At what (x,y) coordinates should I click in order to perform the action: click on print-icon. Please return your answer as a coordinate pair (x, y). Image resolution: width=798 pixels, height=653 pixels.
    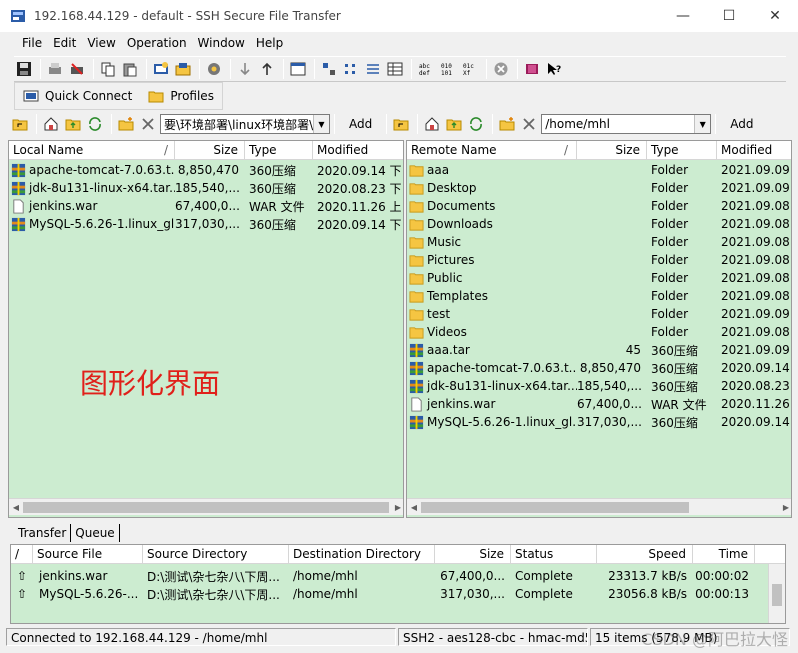
    Looking at the image, I should click on (55, 69).